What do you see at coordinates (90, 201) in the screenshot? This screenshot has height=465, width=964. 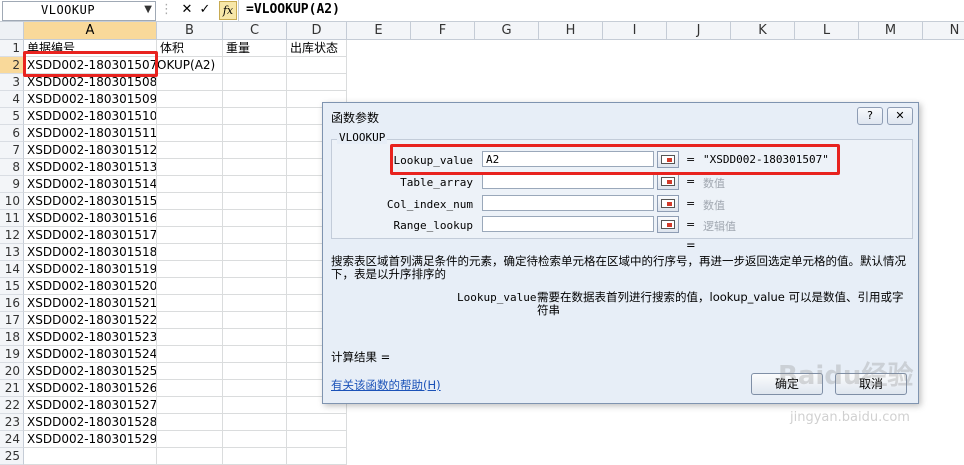 I see `cell-a10: XSDD002-180301515` at bounding box center [90, 201].